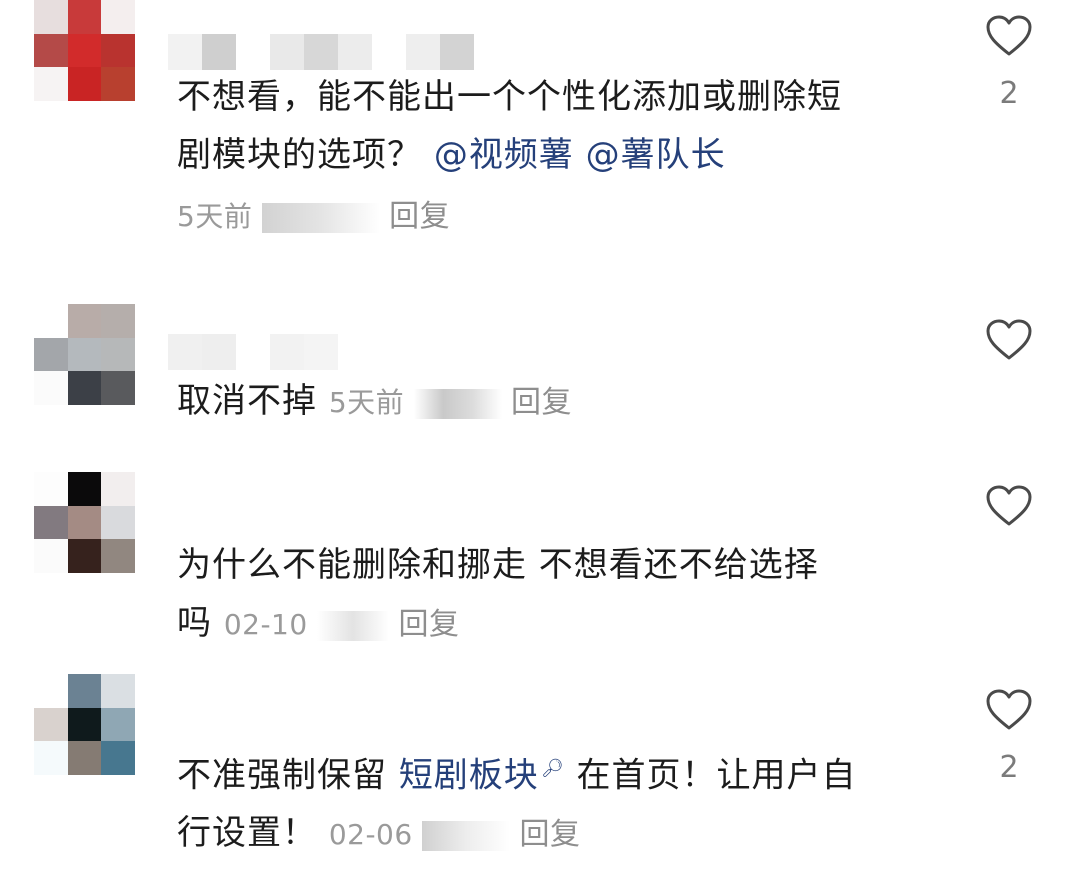  Describe the element at coordinates (247, 833) in the screenshot. I see `comment-text-line: 行设置！` at that location.